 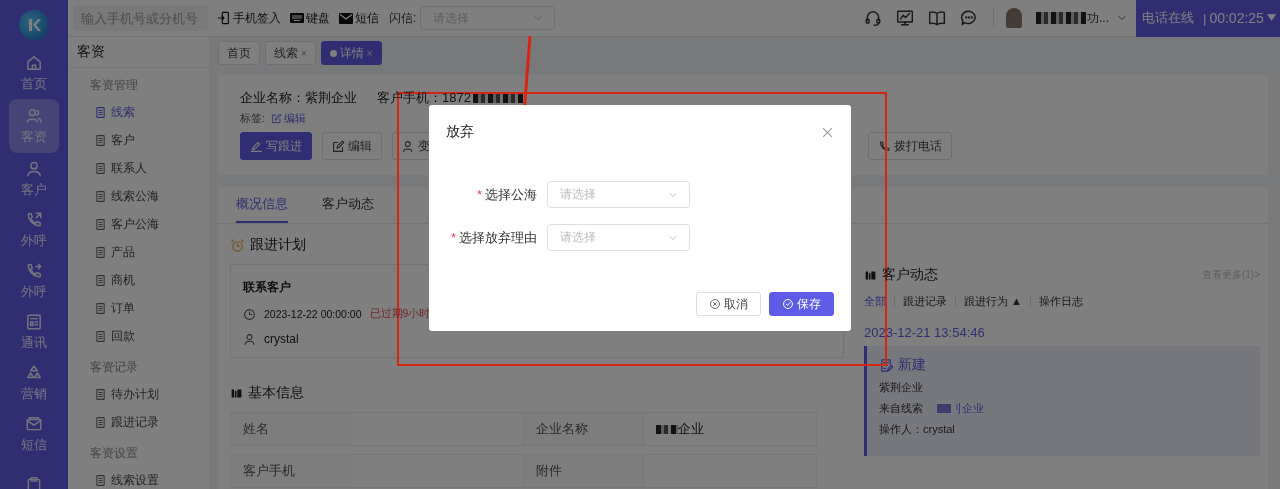 I want to click on sidebar-item: 线索公海, so click(x=138, y=196).